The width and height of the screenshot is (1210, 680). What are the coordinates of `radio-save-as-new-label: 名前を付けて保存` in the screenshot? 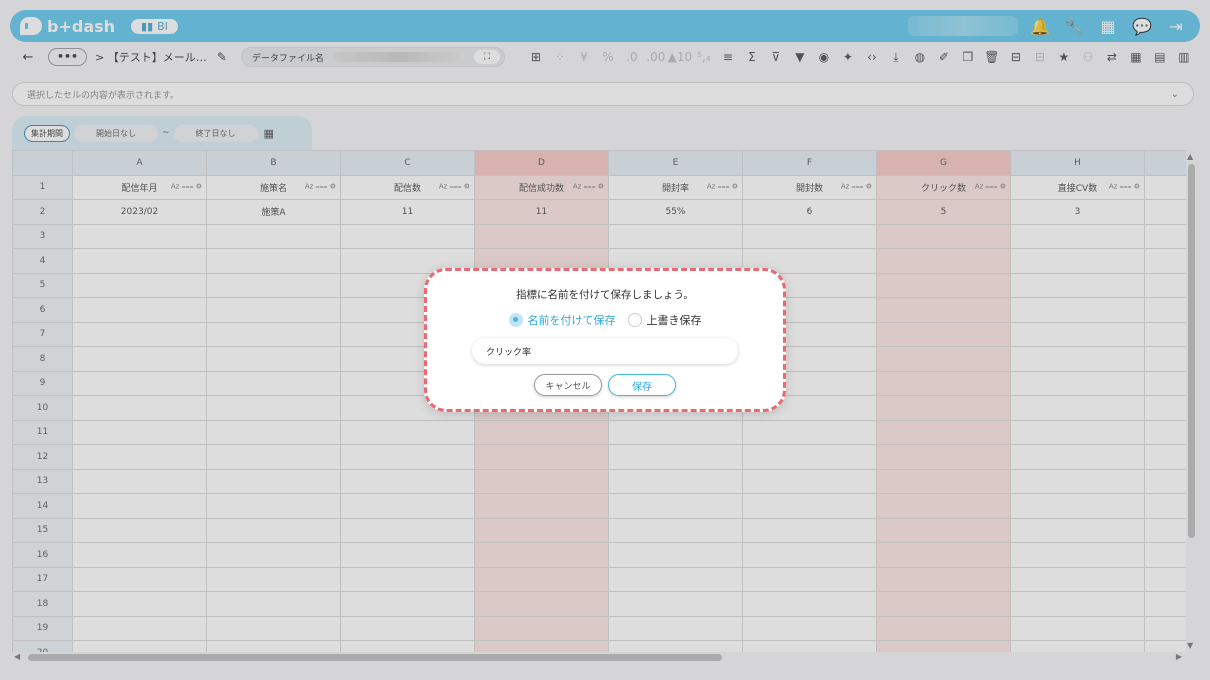 It's located at (572, 320).